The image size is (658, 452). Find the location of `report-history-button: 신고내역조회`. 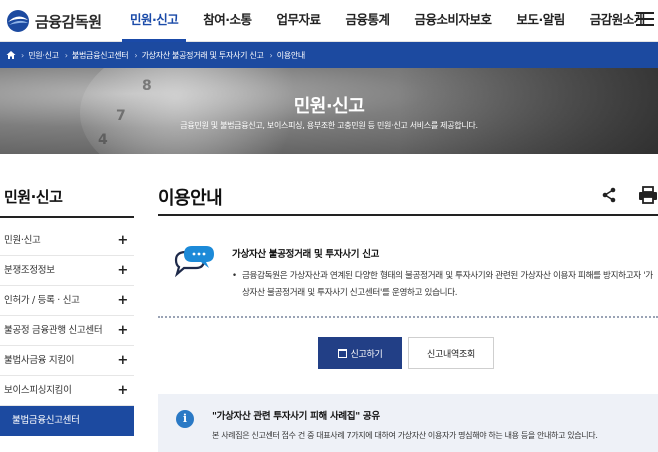

report-history-button: 신고내역조회 is located at coordinates (451, 353).